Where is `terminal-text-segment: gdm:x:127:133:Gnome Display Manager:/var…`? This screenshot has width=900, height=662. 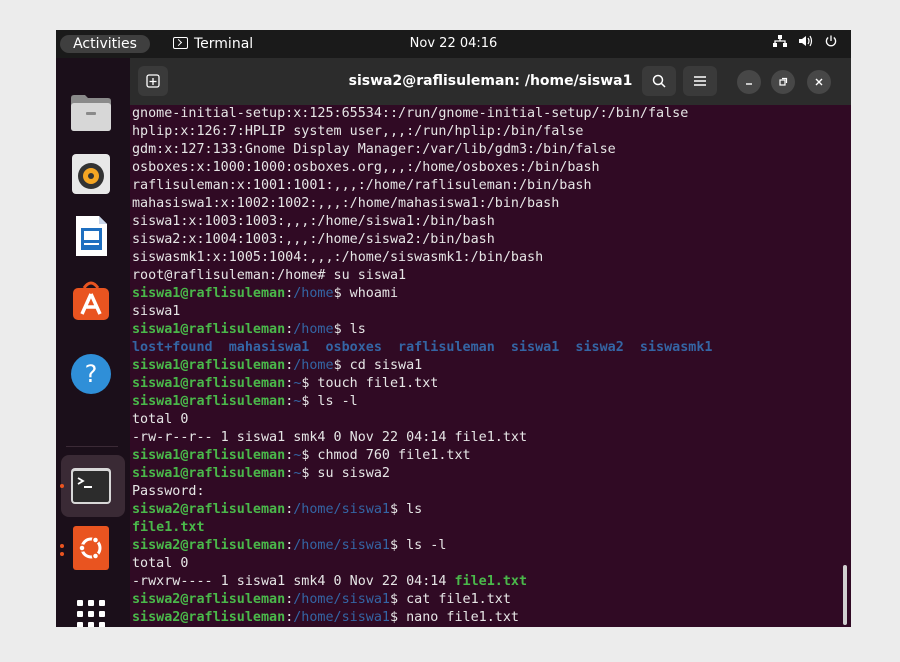 terminal-text-segment: gdm:x:127:133:Gnome Display Manager:/var… is located at coordinates (374, 149).